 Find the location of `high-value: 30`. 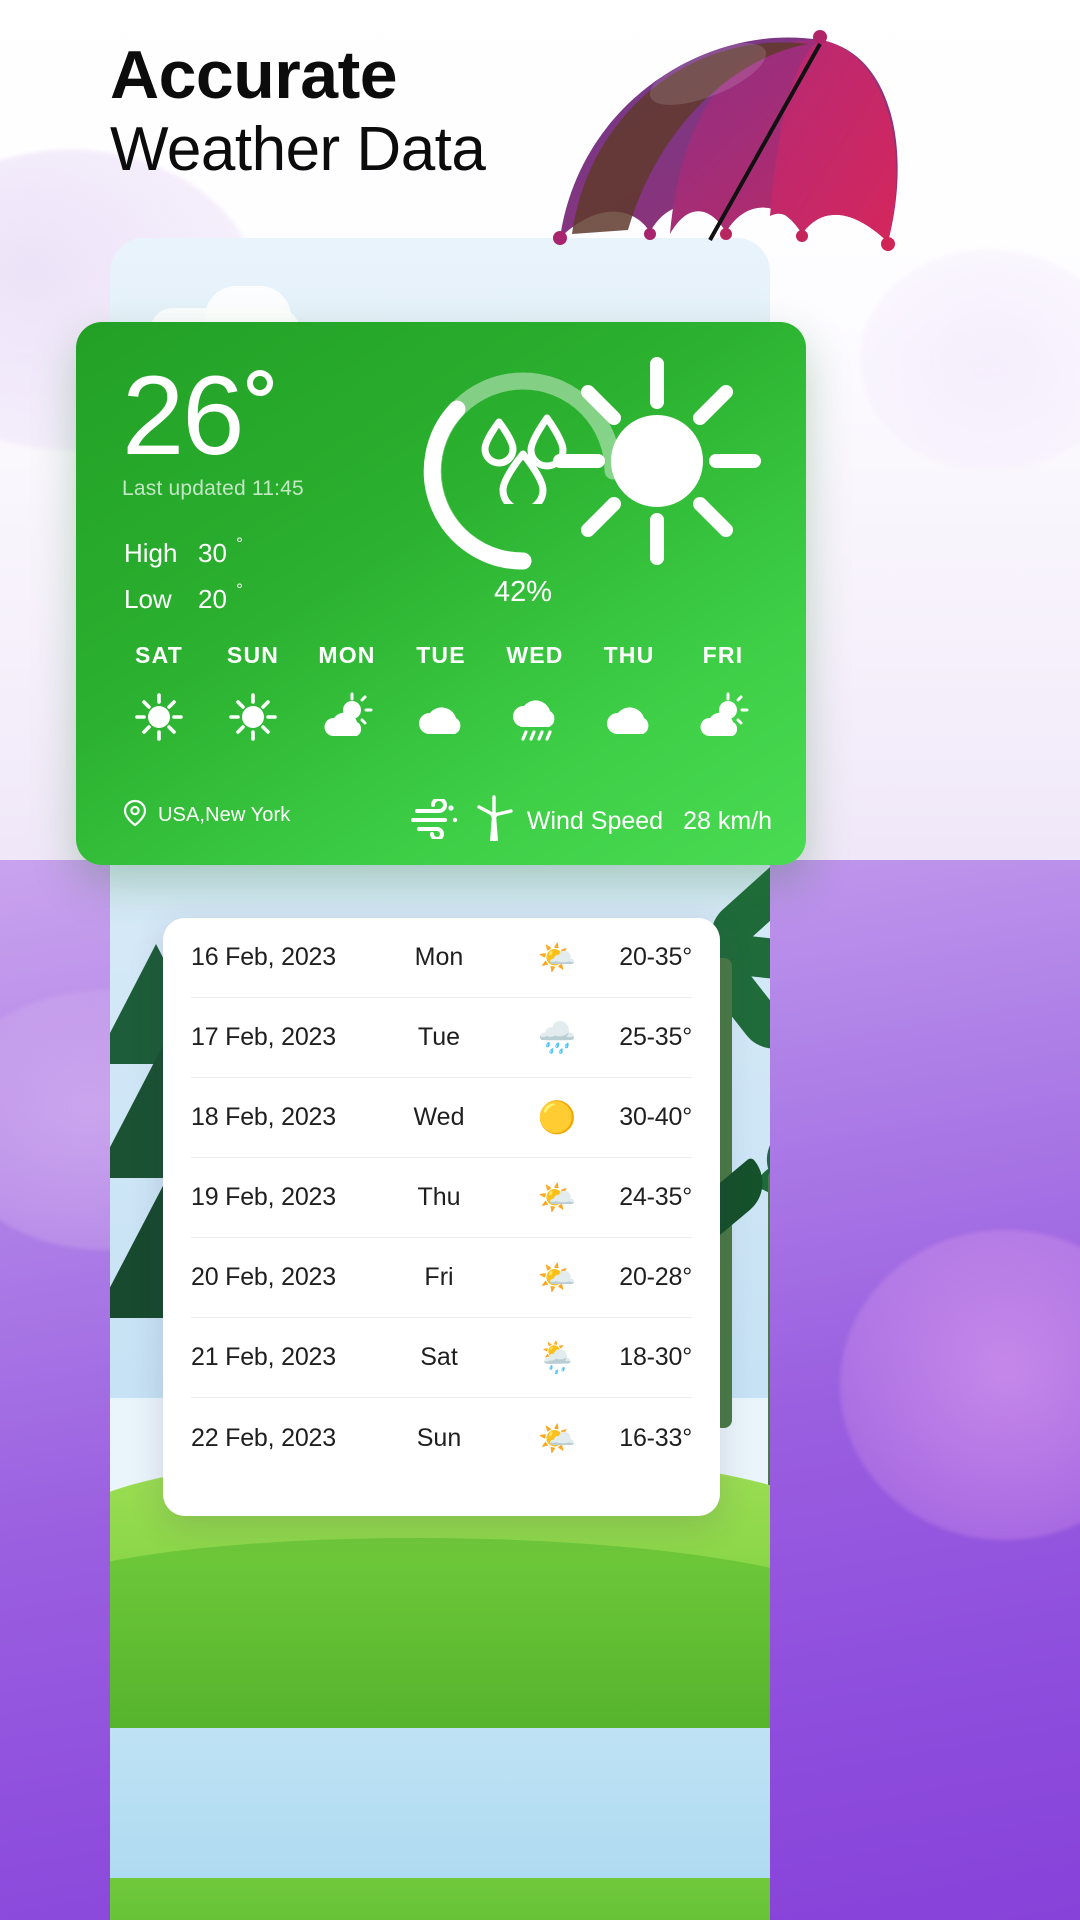

high-value: 30 is located at coordinates (212, 553).